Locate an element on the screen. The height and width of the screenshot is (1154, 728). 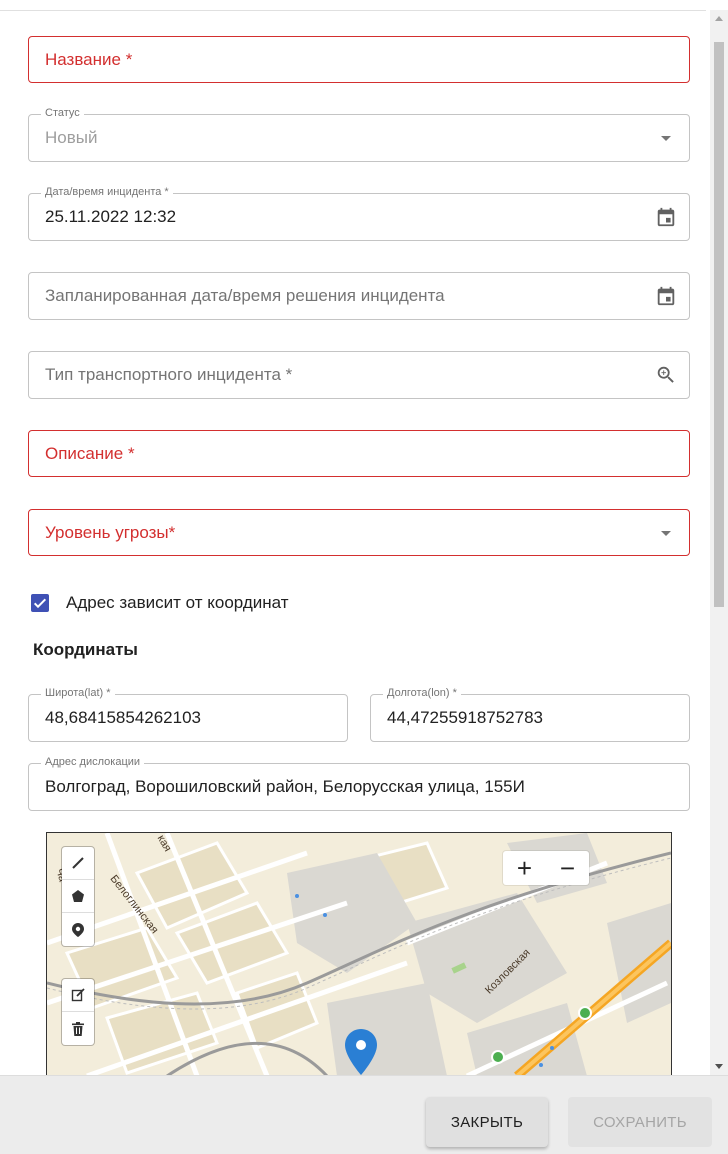
address-depends-checkbox is located at coordinates (40, 603).